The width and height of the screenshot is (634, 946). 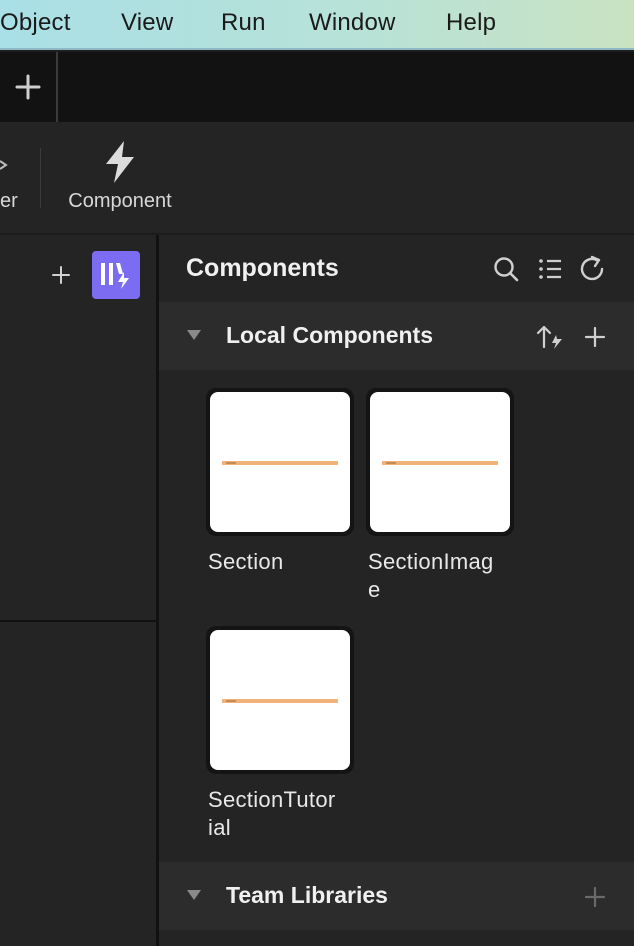 I want to click on component-card-sectionimage, so click(x=440, y=462).